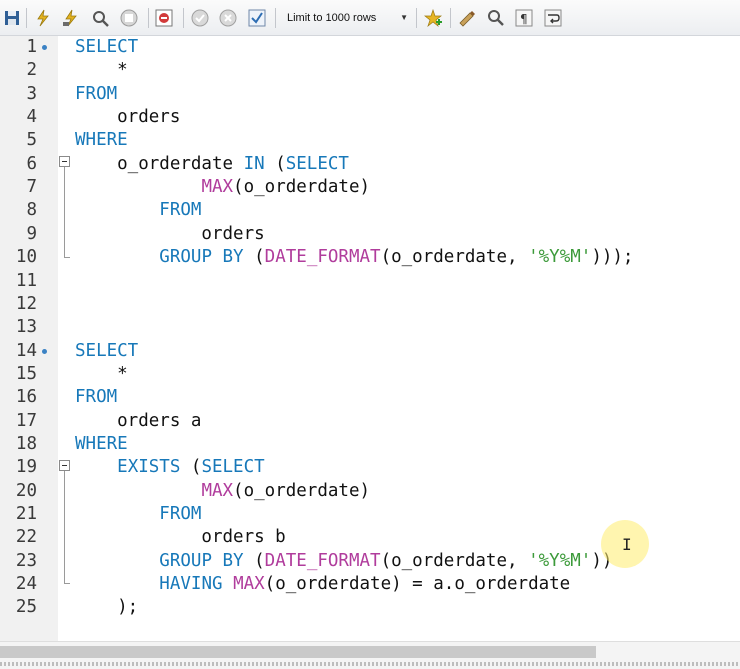 This screenshot has width=740, height=669. What do you see at coordinates (26, 467) in the screenshot?
I see `line-number: 19` at bounding box center [26, 467].